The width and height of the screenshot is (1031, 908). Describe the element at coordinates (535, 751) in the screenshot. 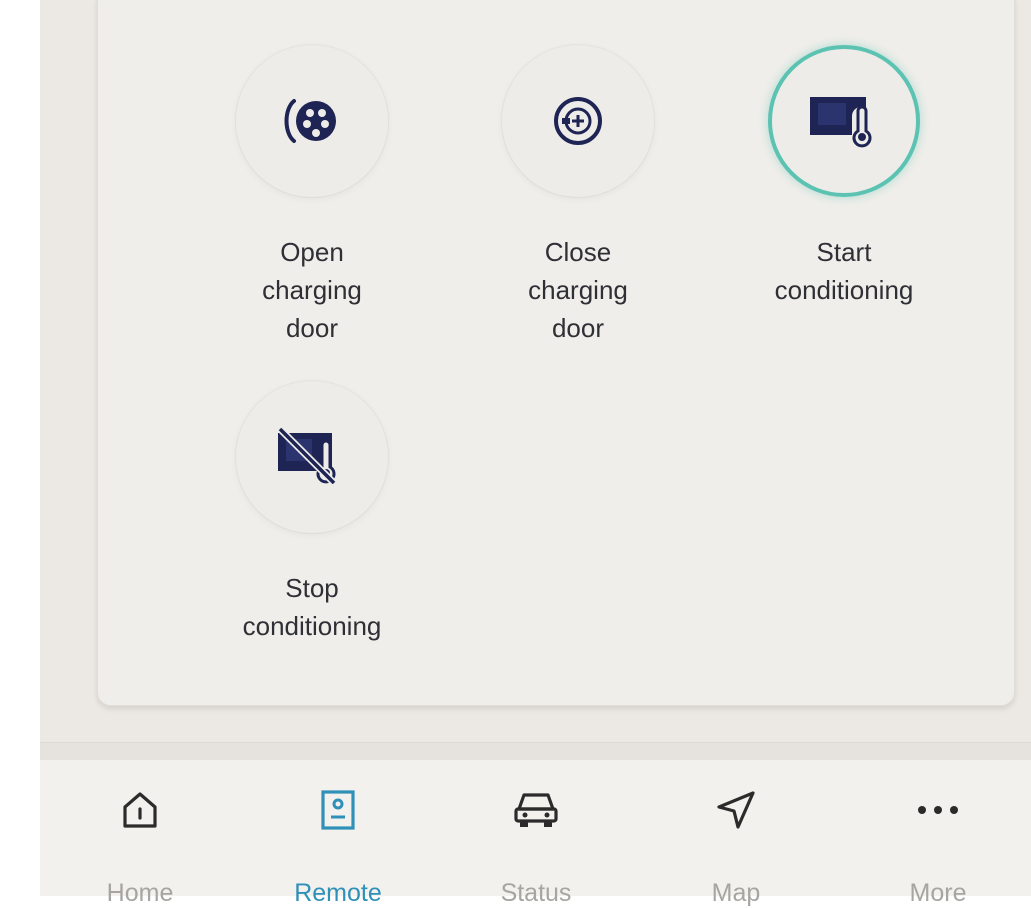

I see `content-bottom-edge` at that location.